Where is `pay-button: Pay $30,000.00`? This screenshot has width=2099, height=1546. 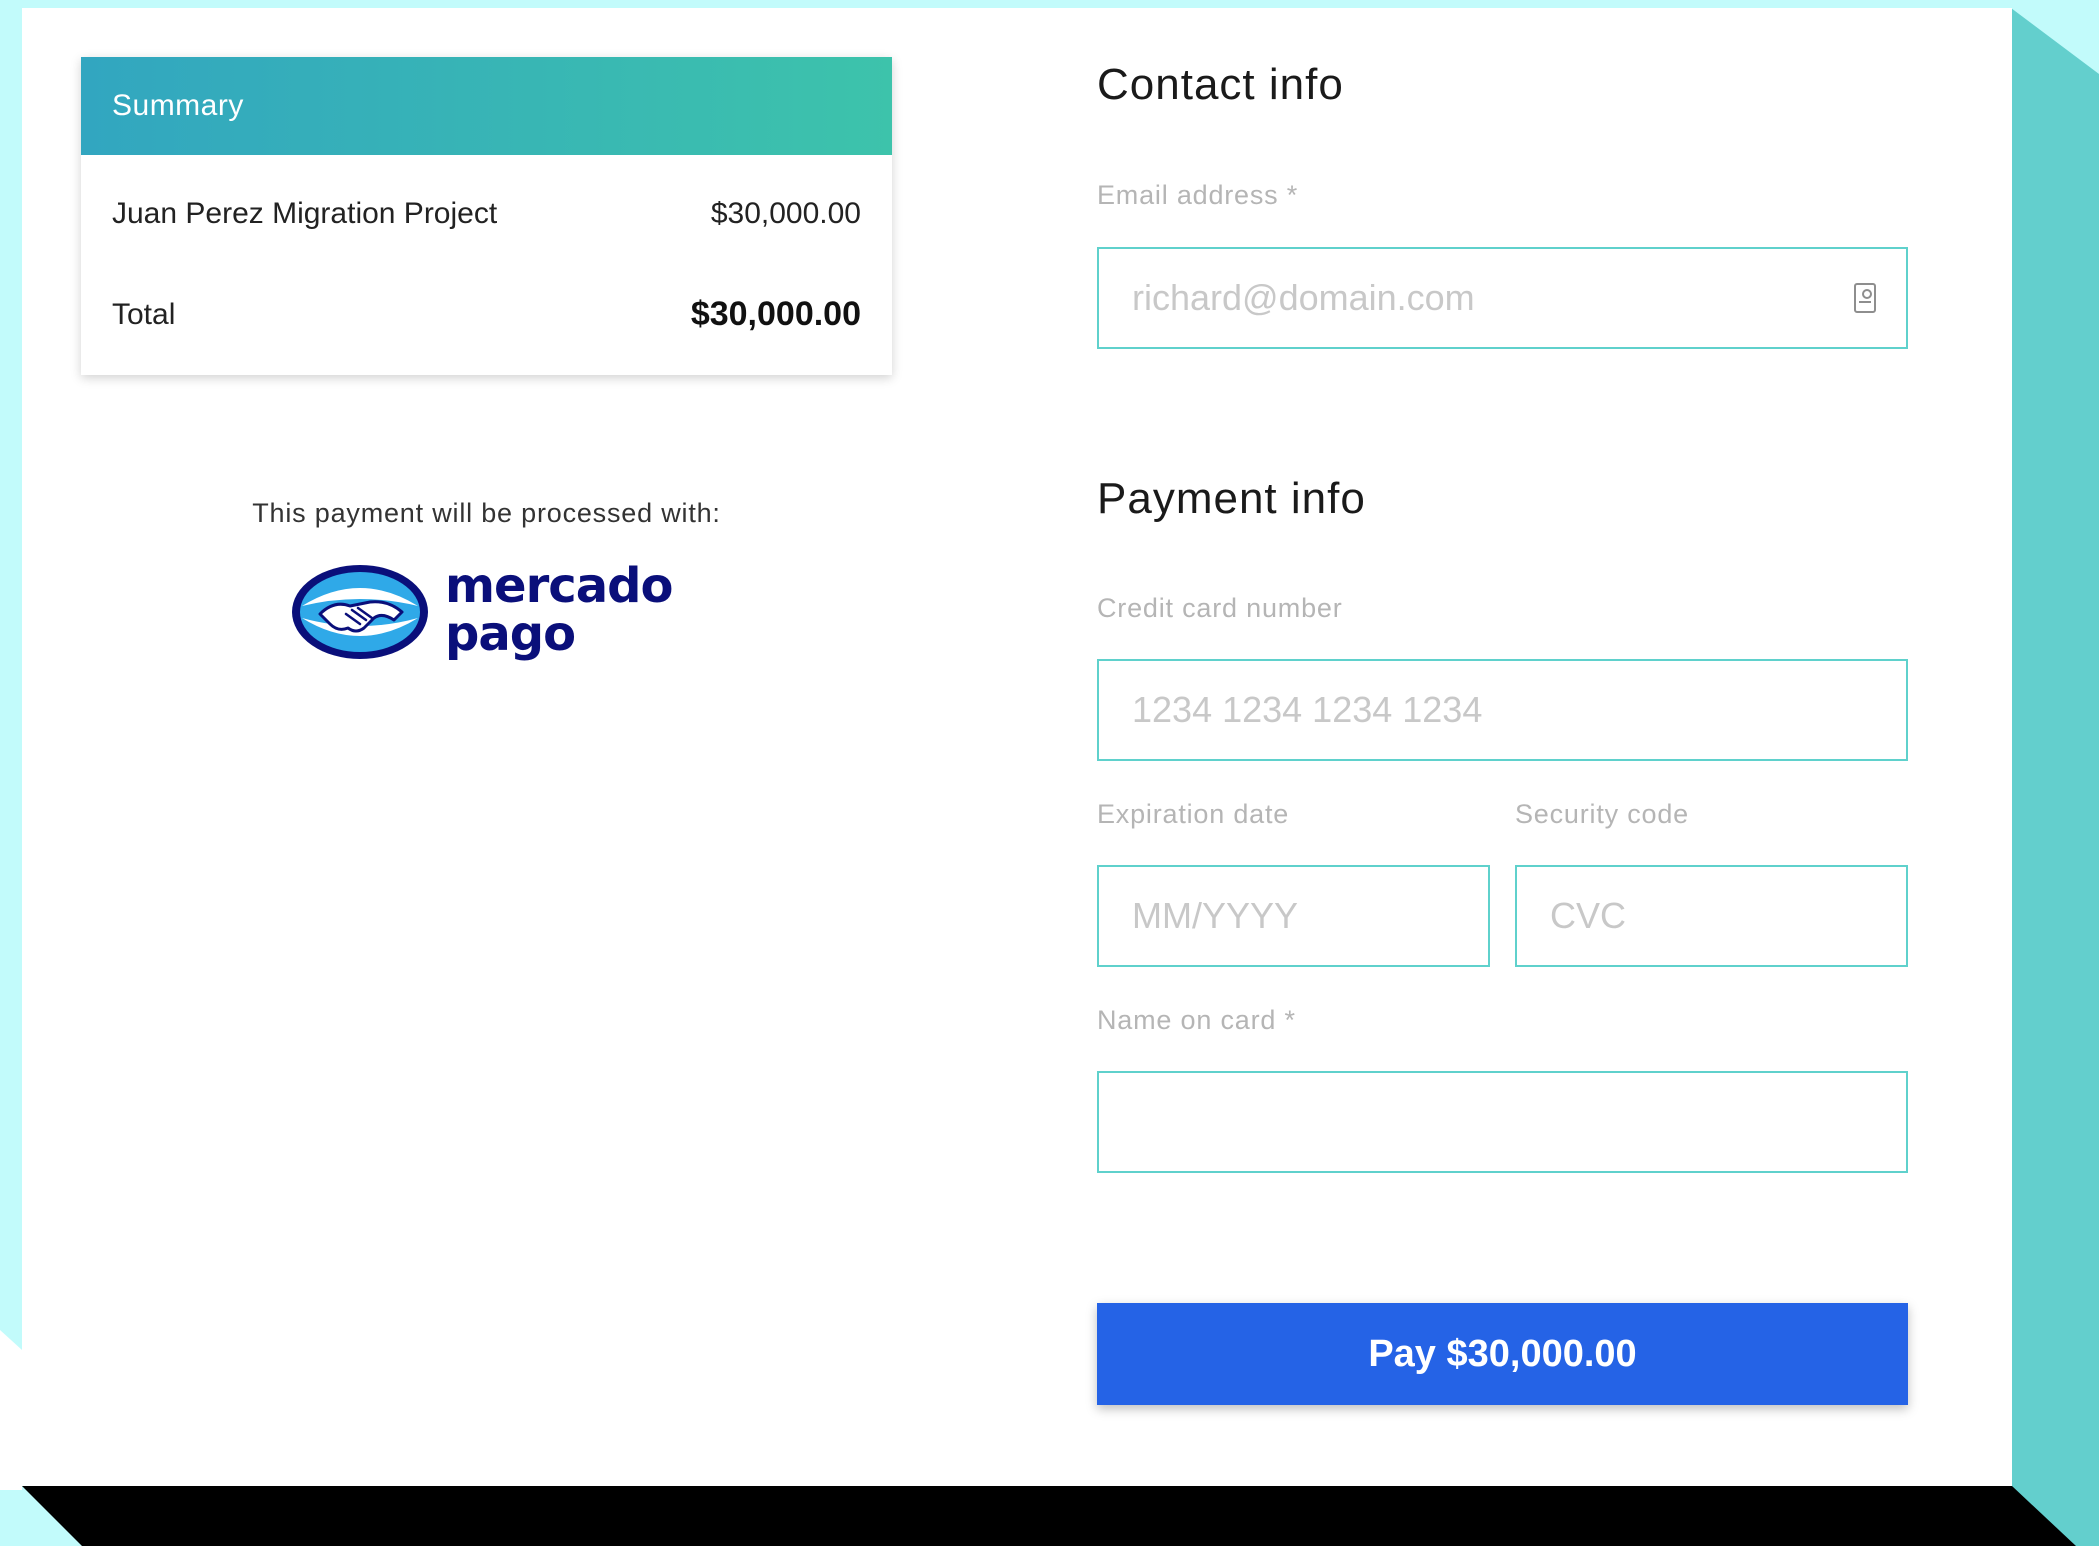 pay-button: Pay $30,000.00 is located at coordinates (1502, 1354).